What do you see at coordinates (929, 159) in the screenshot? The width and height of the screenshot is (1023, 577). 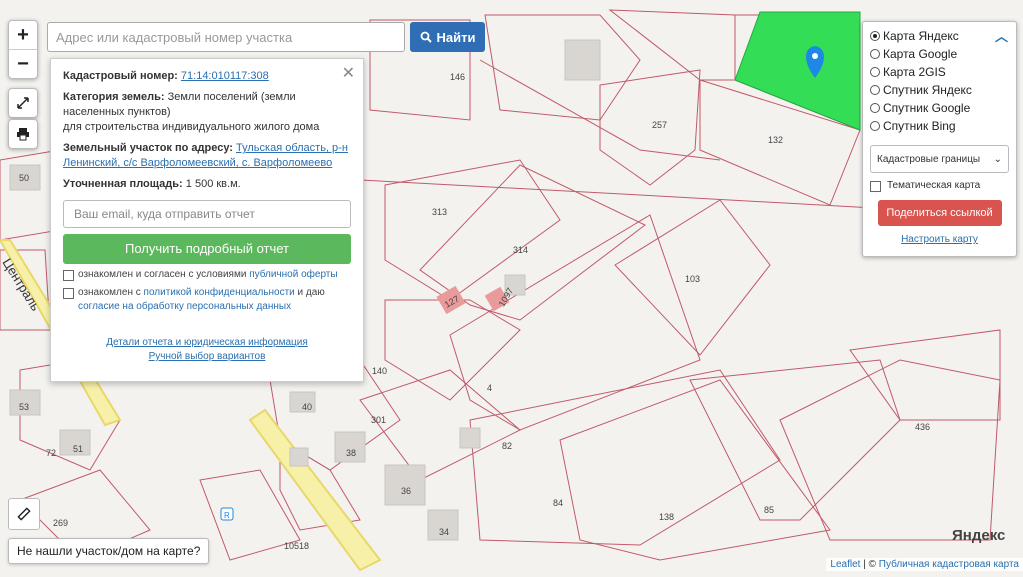 I see `overlay-select-value: Кадастровые границы` at bounding box center [929, 159].